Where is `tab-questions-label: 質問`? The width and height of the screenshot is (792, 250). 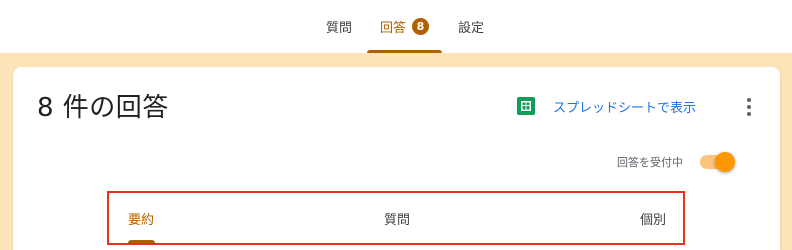 tab-questions-label: 質問 is located at coordinates (338, 28).